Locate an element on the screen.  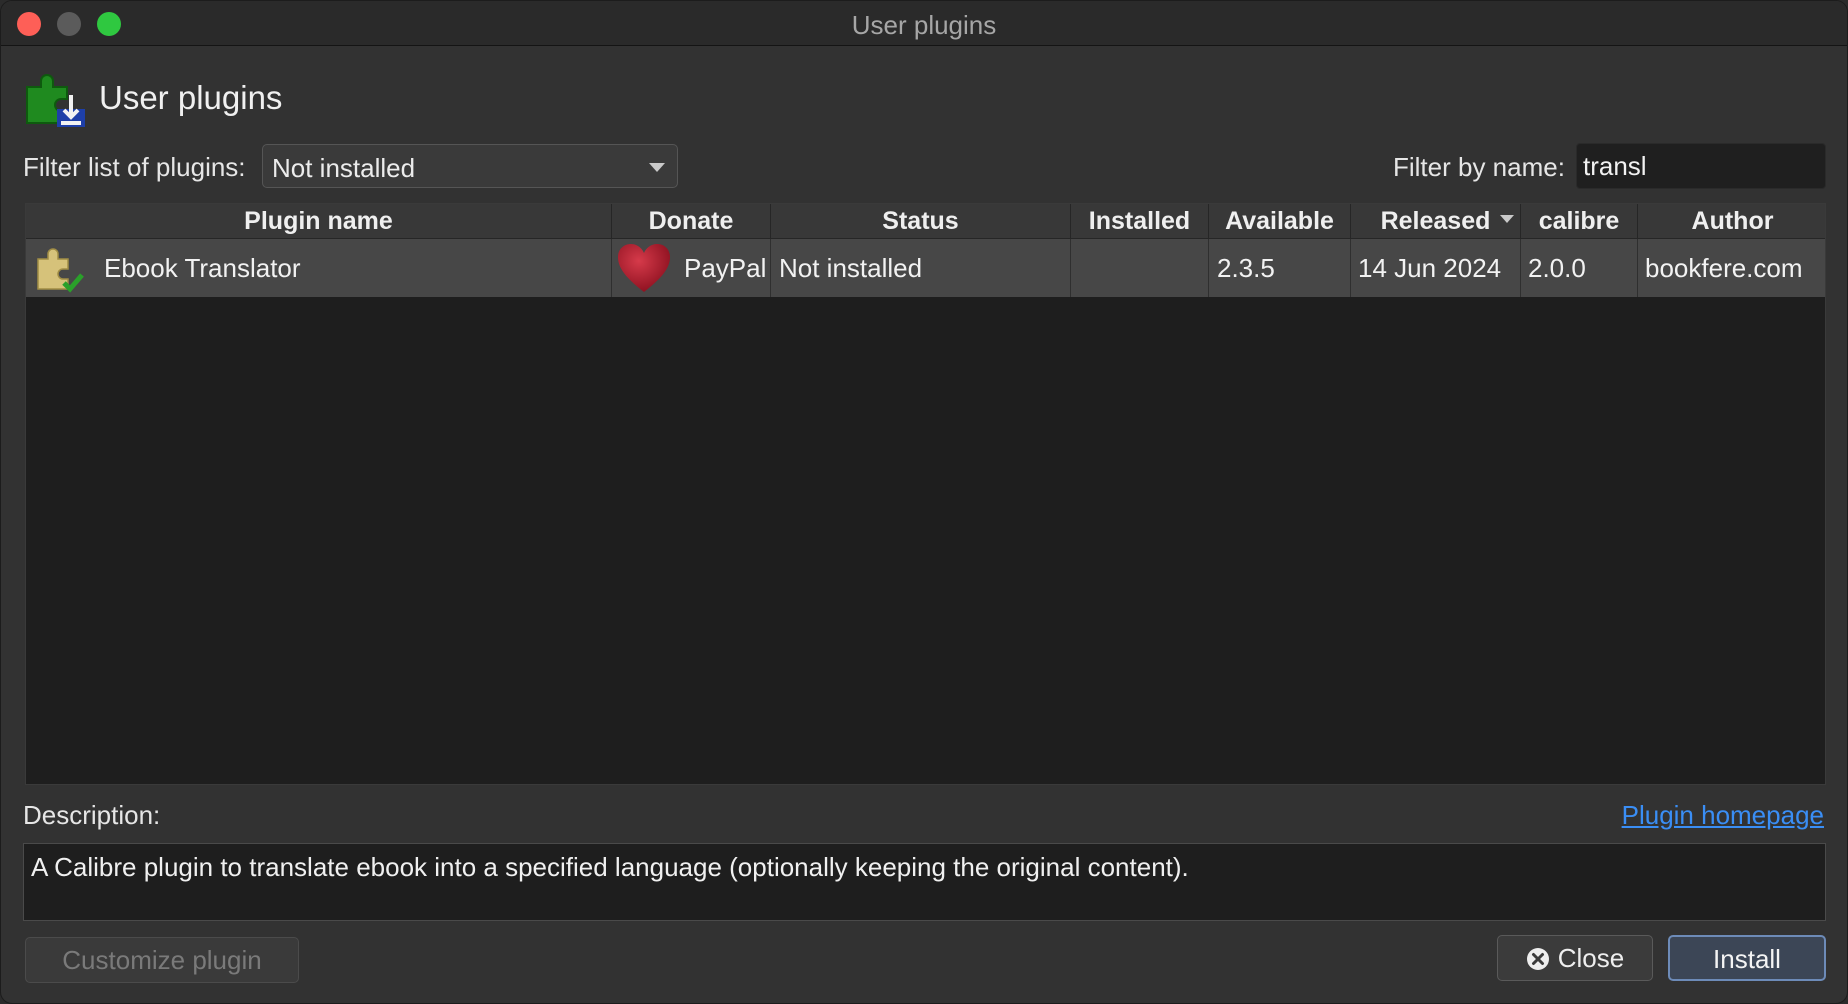
column-header-released: Released is located at coordinates (1436, 221).